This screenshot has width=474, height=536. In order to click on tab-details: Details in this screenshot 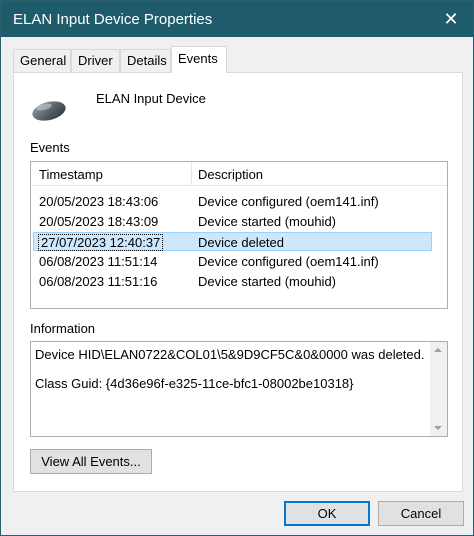, I will do `click(145, 60)`.